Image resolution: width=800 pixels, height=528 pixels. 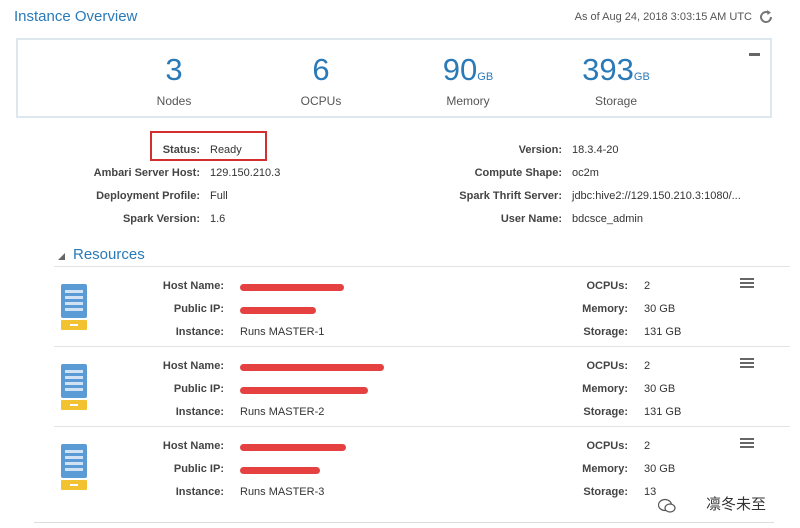 What do you see at coordinates (650, 492) in the screenshot?
I see `storage-value: 13` at bounding box center [650, 492].